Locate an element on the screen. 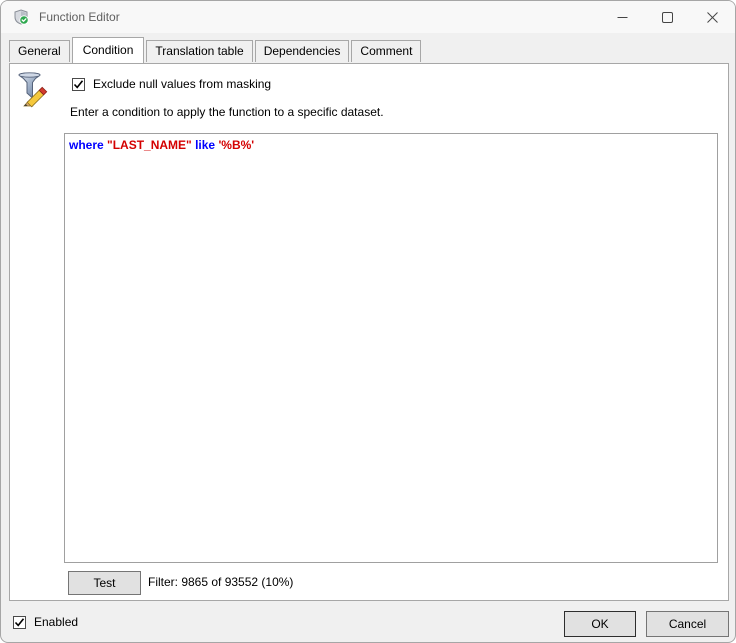 The image size is (736, 643). filter-edit-icon is located at coordinates (32, 90).